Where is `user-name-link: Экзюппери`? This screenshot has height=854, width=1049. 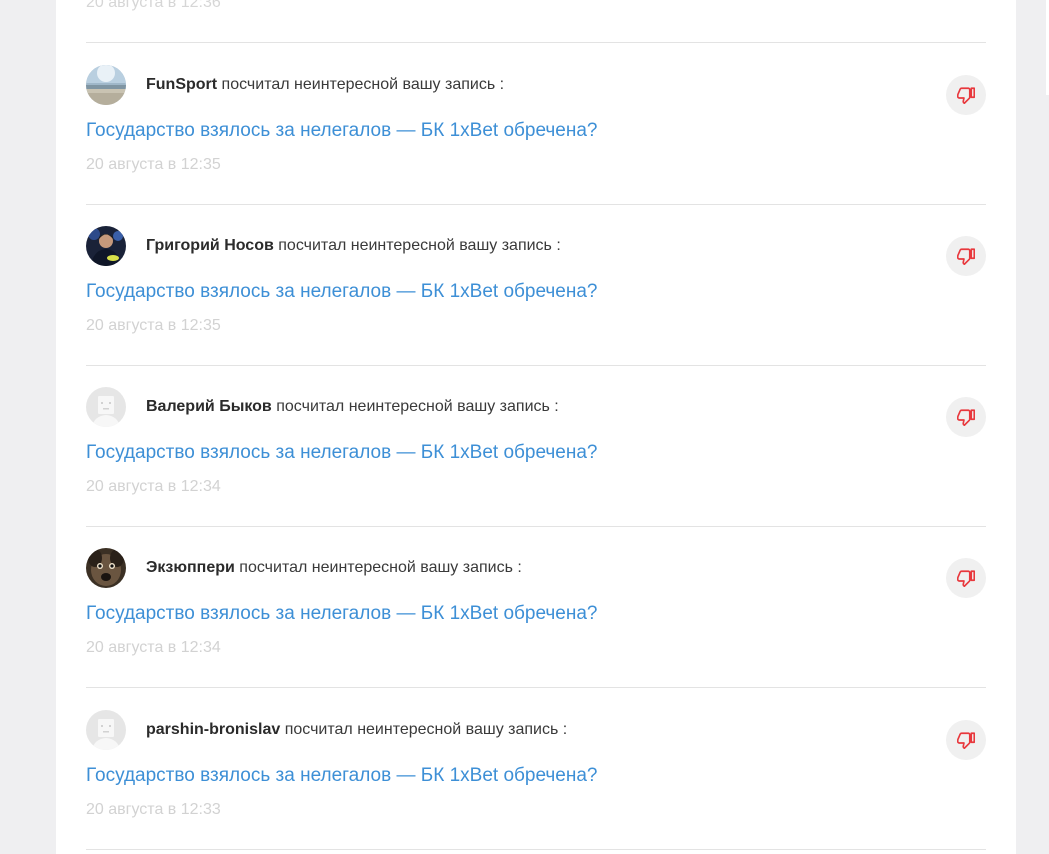 user-name-link: Экзюппери is located at coordinates (190, 567).